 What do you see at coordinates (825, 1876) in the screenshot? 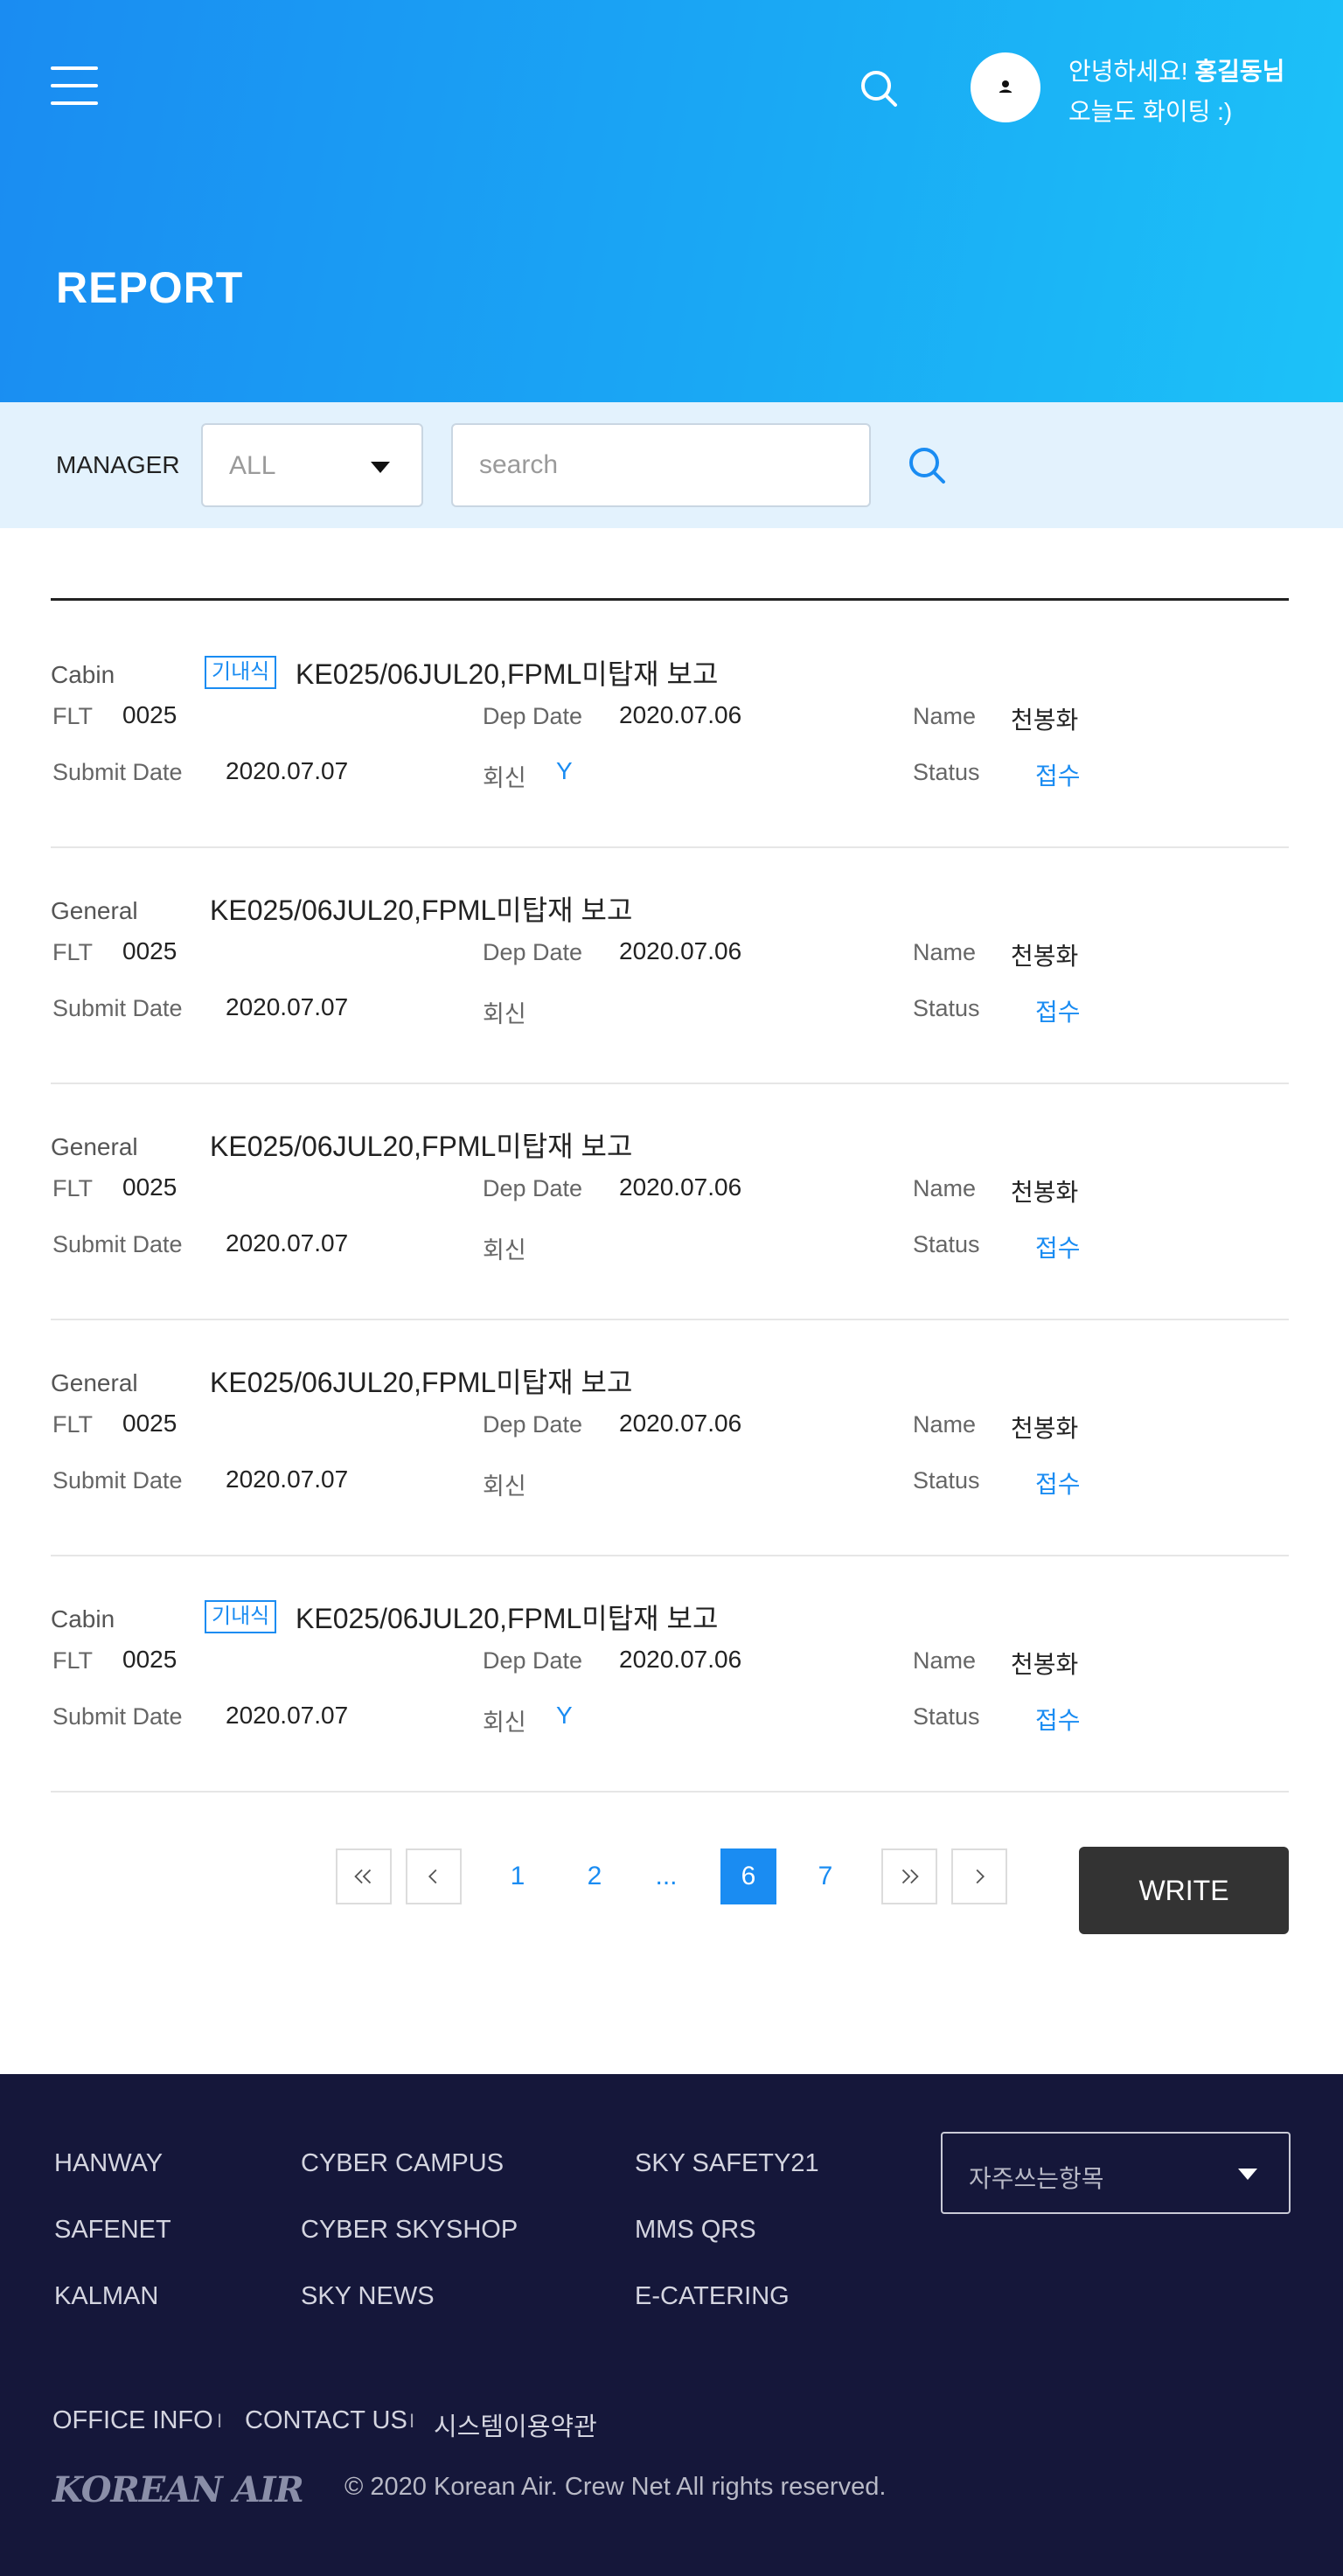
I see `page-7: 7` at bounding box center [825, 1876].